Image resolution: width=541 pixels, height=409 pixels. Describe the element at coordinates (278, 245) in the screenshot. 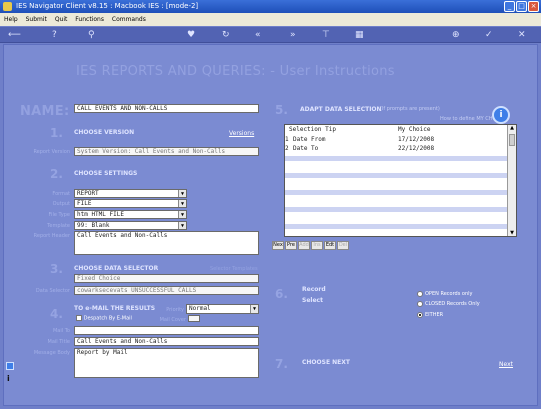

I see `next-row-button: Nex` at that location.